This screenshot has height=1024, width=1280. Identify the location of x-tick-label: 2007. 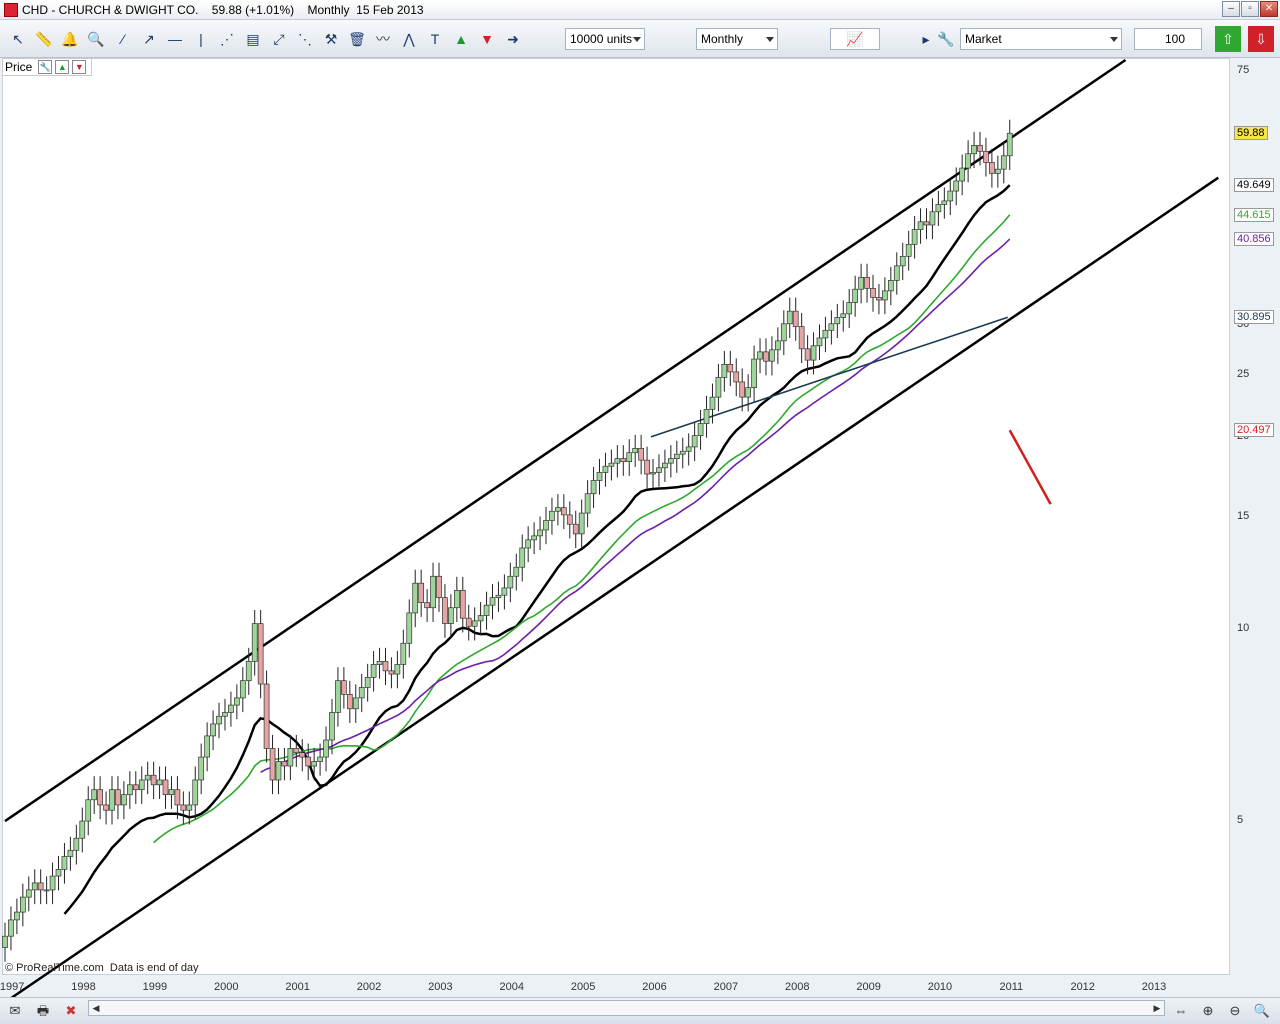
(726, 987).